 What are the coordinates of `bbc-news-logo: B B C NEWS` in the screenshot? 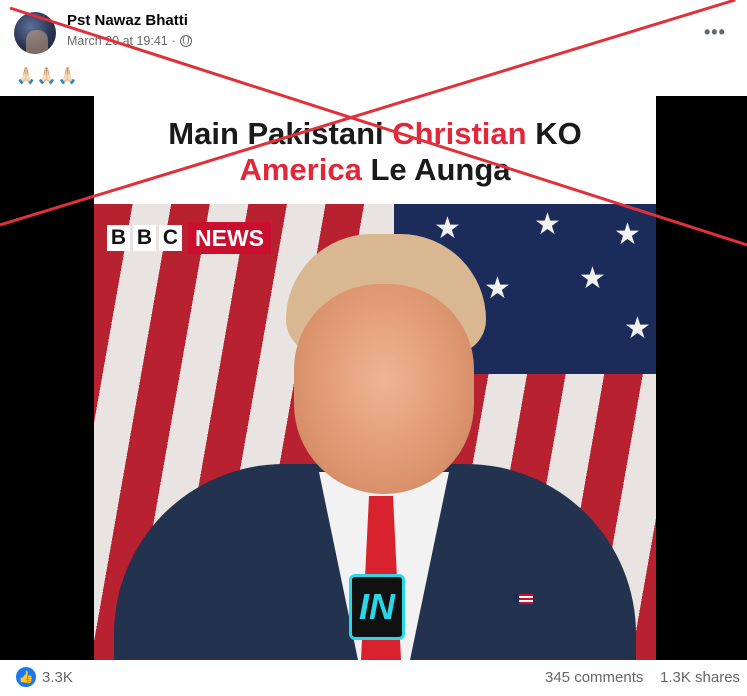 It's located at (189, 238).